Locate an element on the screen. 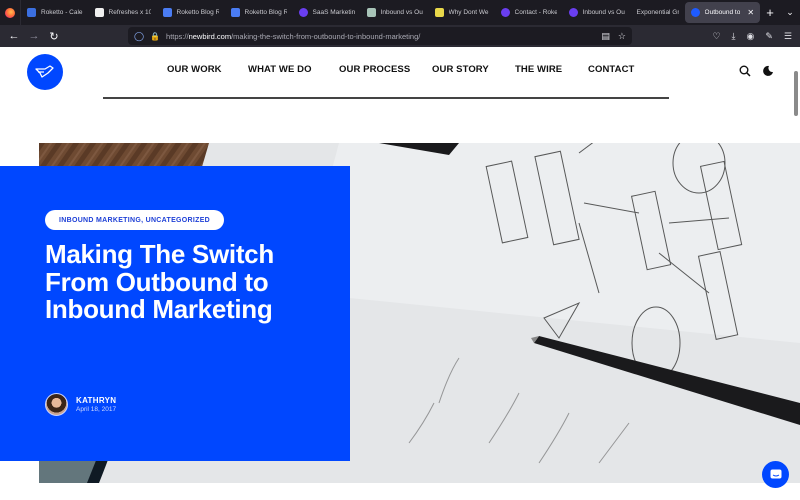 The width and height of the screenshot is (800, 500). browser-tab: SaaS Marketin is located at coordinates (327, 12).